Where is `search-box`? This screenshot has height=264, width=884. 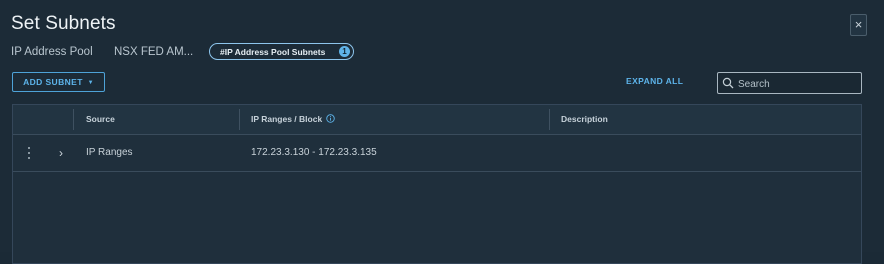
search-box is located at coordinates (789, 83).